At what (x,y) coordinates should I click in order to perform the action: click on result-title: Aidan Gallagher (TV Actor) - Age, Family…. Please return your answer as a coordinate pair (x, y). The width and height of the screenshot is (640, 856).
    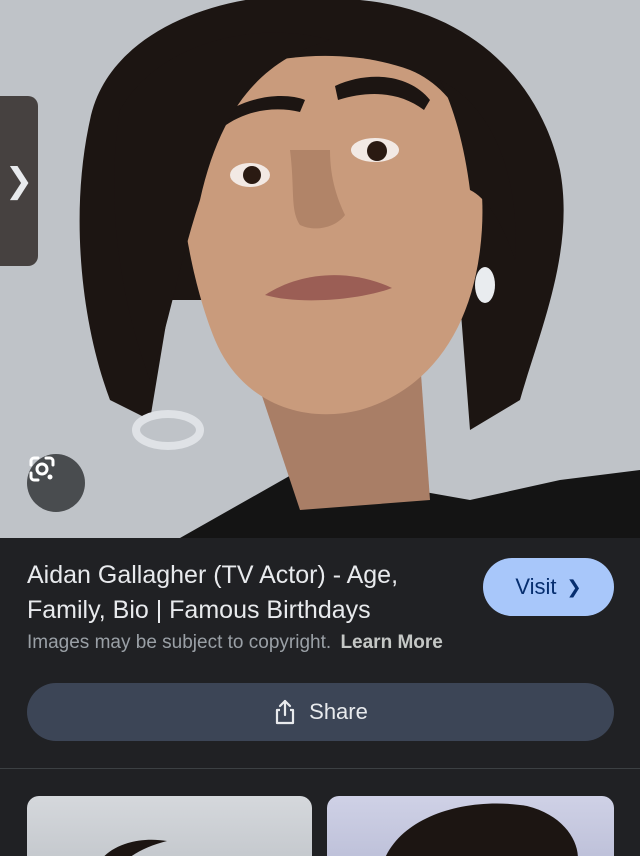
    Looking at the image, I should click on (247, 593).